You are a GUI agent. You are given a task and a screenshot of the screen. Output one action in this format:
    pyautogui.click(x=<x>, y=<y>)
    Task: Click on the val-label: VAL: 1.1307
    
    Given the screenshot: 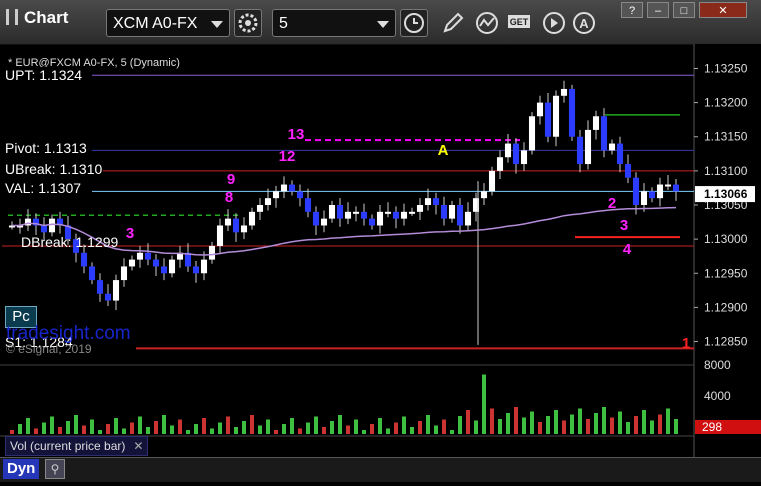 What is the action you would take?
    pyautogui.click(x=43, y=188)
    